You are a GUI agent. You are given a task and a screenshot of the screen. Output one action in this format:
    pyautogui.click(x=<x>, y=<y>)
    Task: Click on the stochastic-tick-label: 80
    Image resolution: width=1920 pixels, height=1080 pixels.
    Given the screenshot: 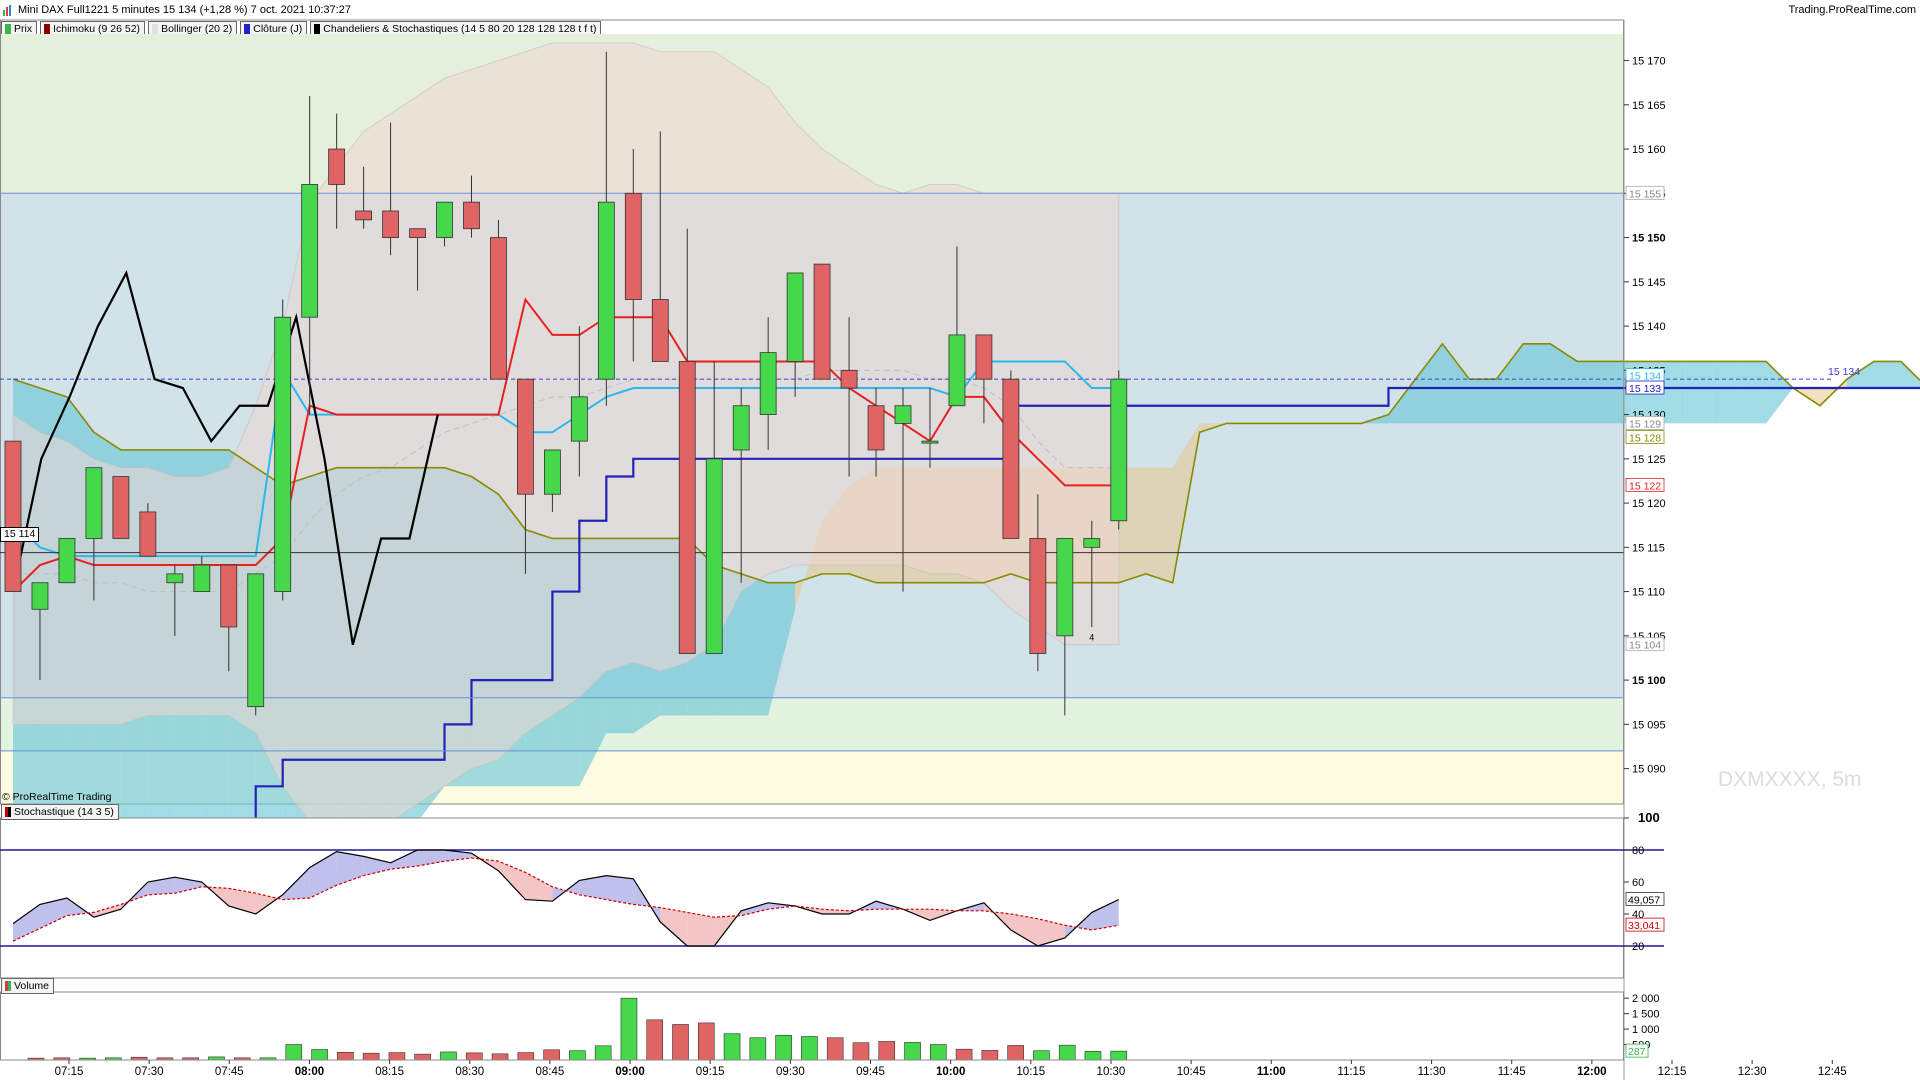 What is the action you would take?
    pyautogui.click(x=1638, y=851)
    